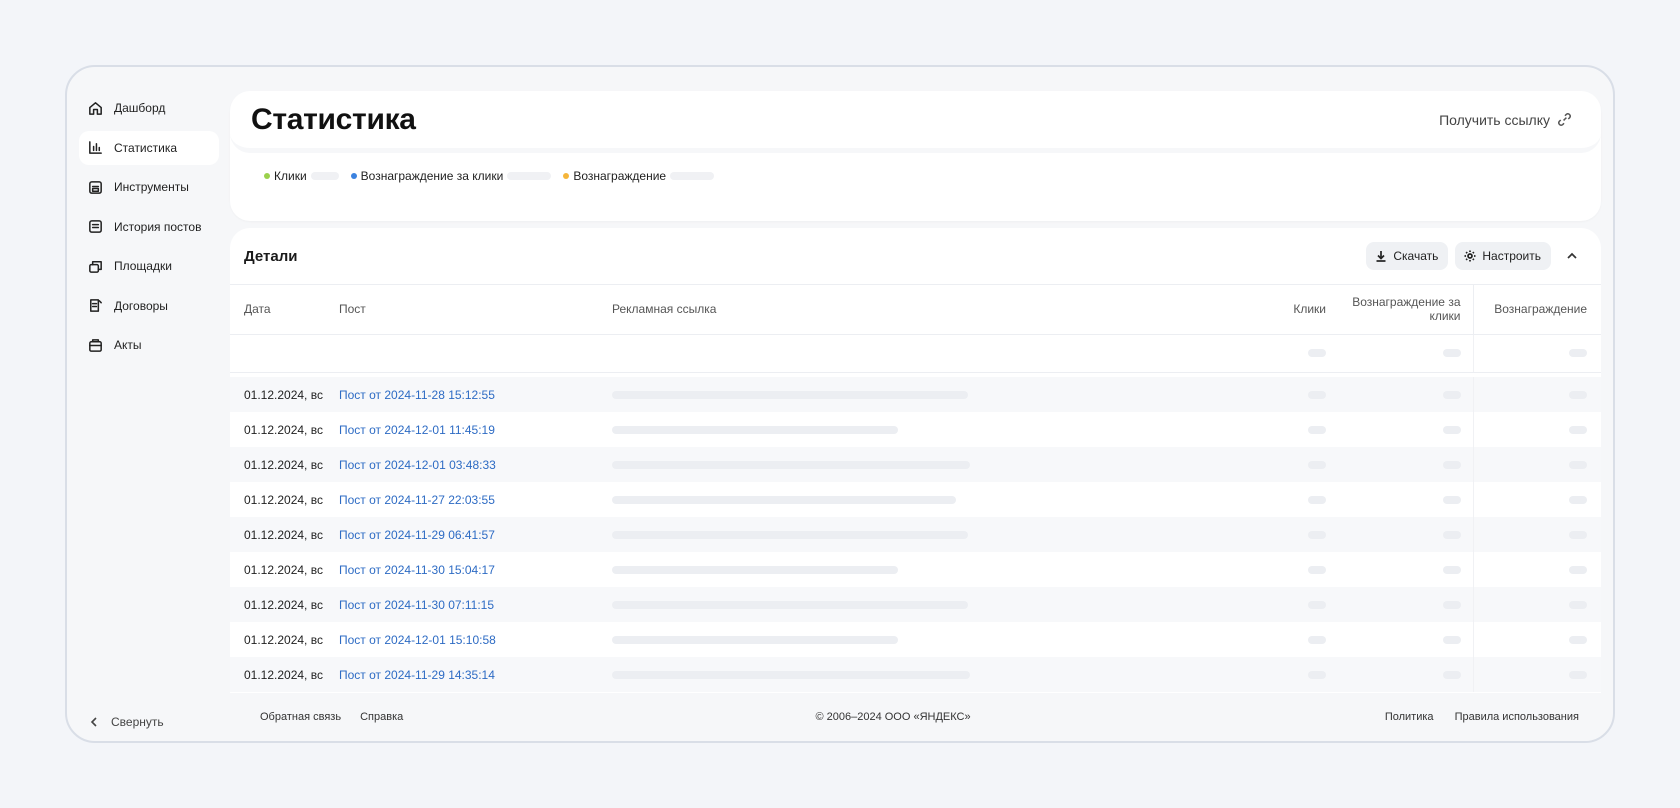 The image size is (1680, 808). Describe the element at coordinates (639, 176) in the screenshot. I see `legend-item-reward: Вознаграждение` at that location.